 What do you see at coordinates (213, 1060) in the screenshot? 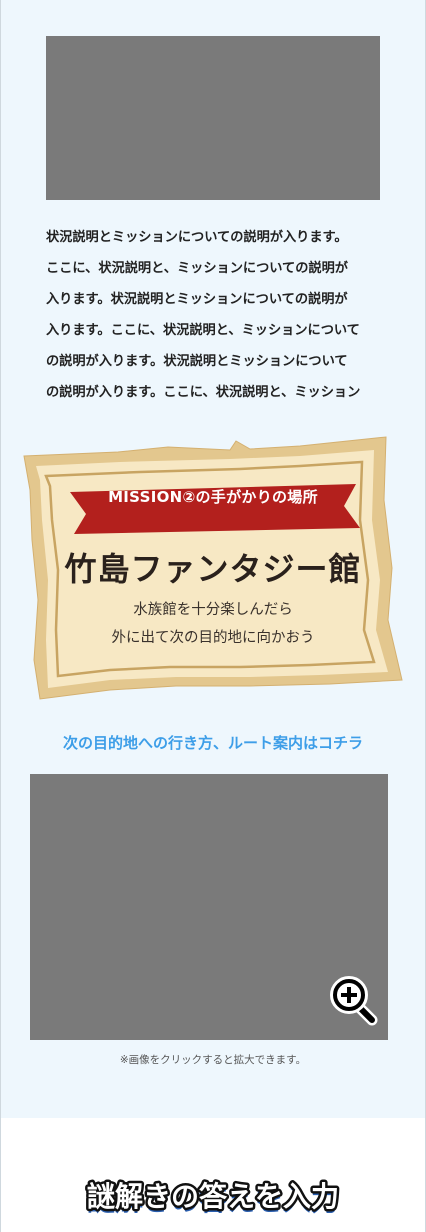
I see `map-click-note: ※画像をクリックすると拡大できます。` at bounding box center [213, 1060].